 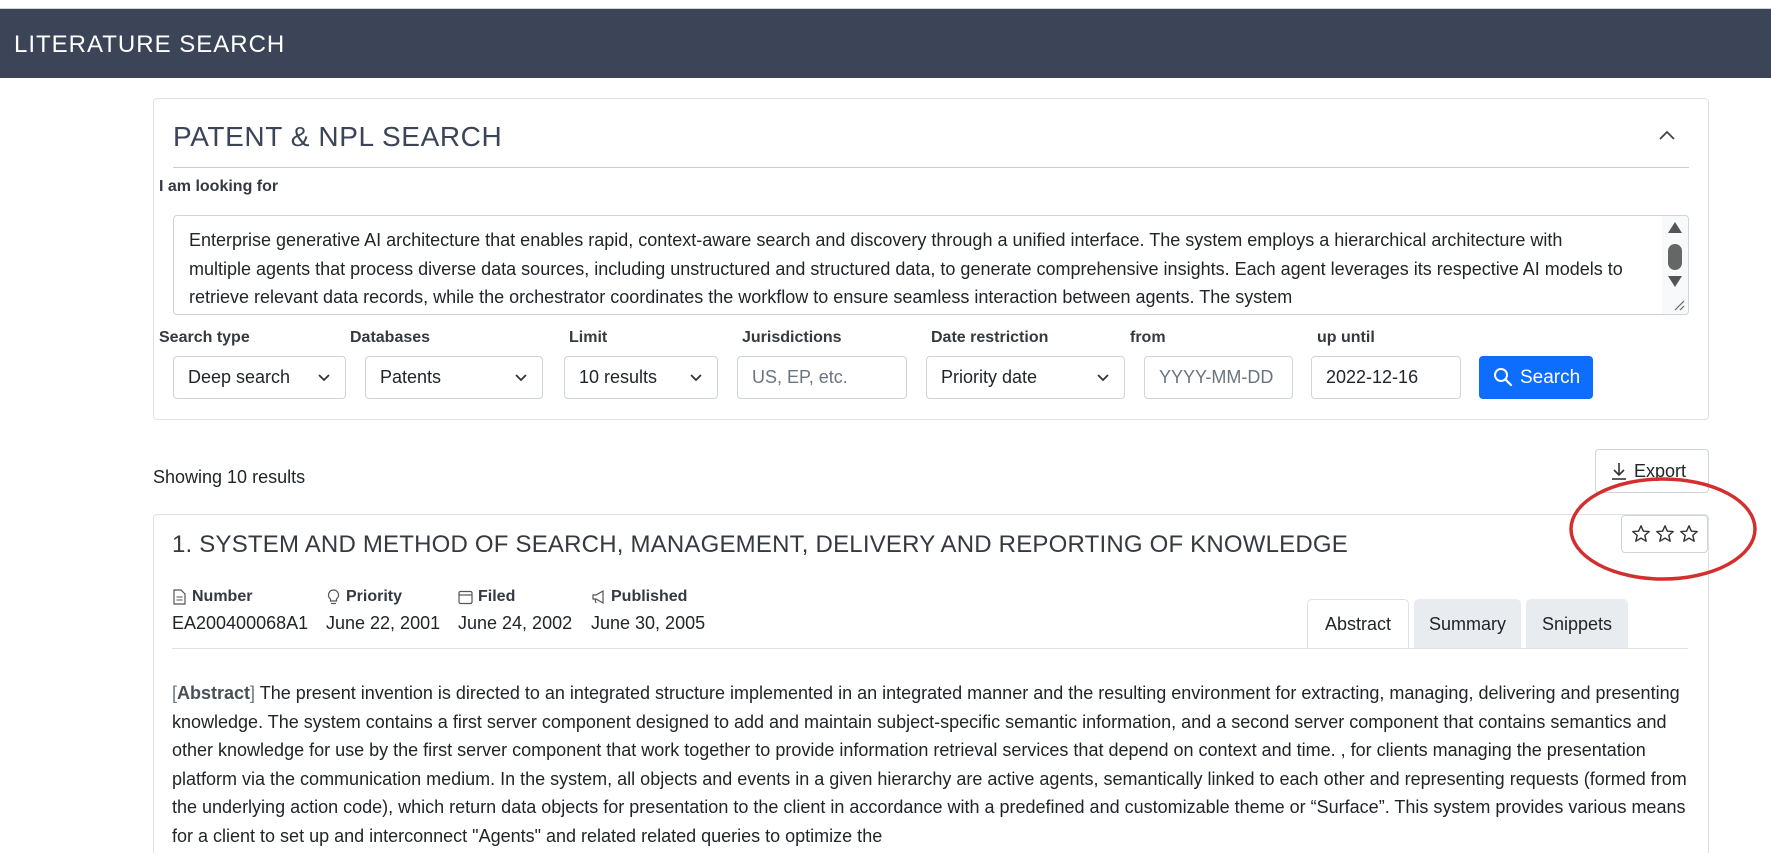 I want to click on published-value: June 30, 2005, so click(x=648, y=623).